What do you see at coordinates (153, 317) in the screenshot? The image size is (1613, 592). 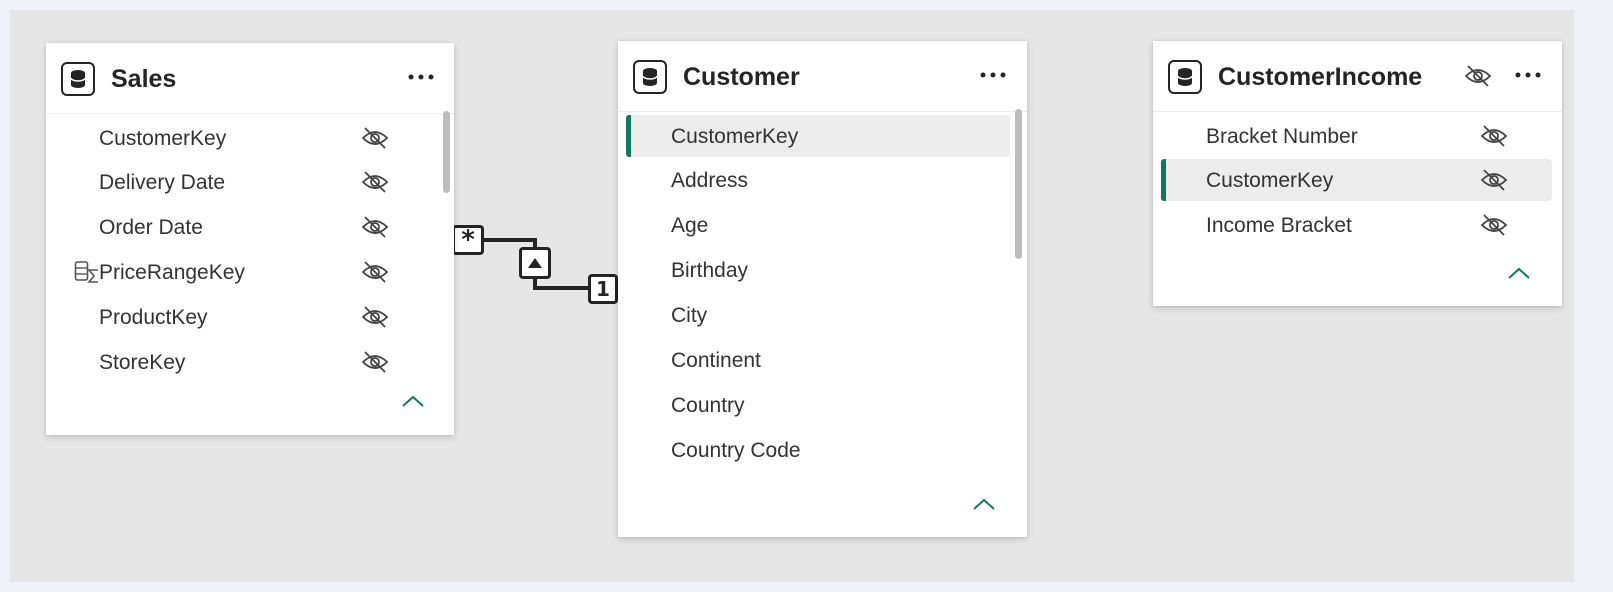 I see `field-label: ProductKey` at bounding box center [153, 317].